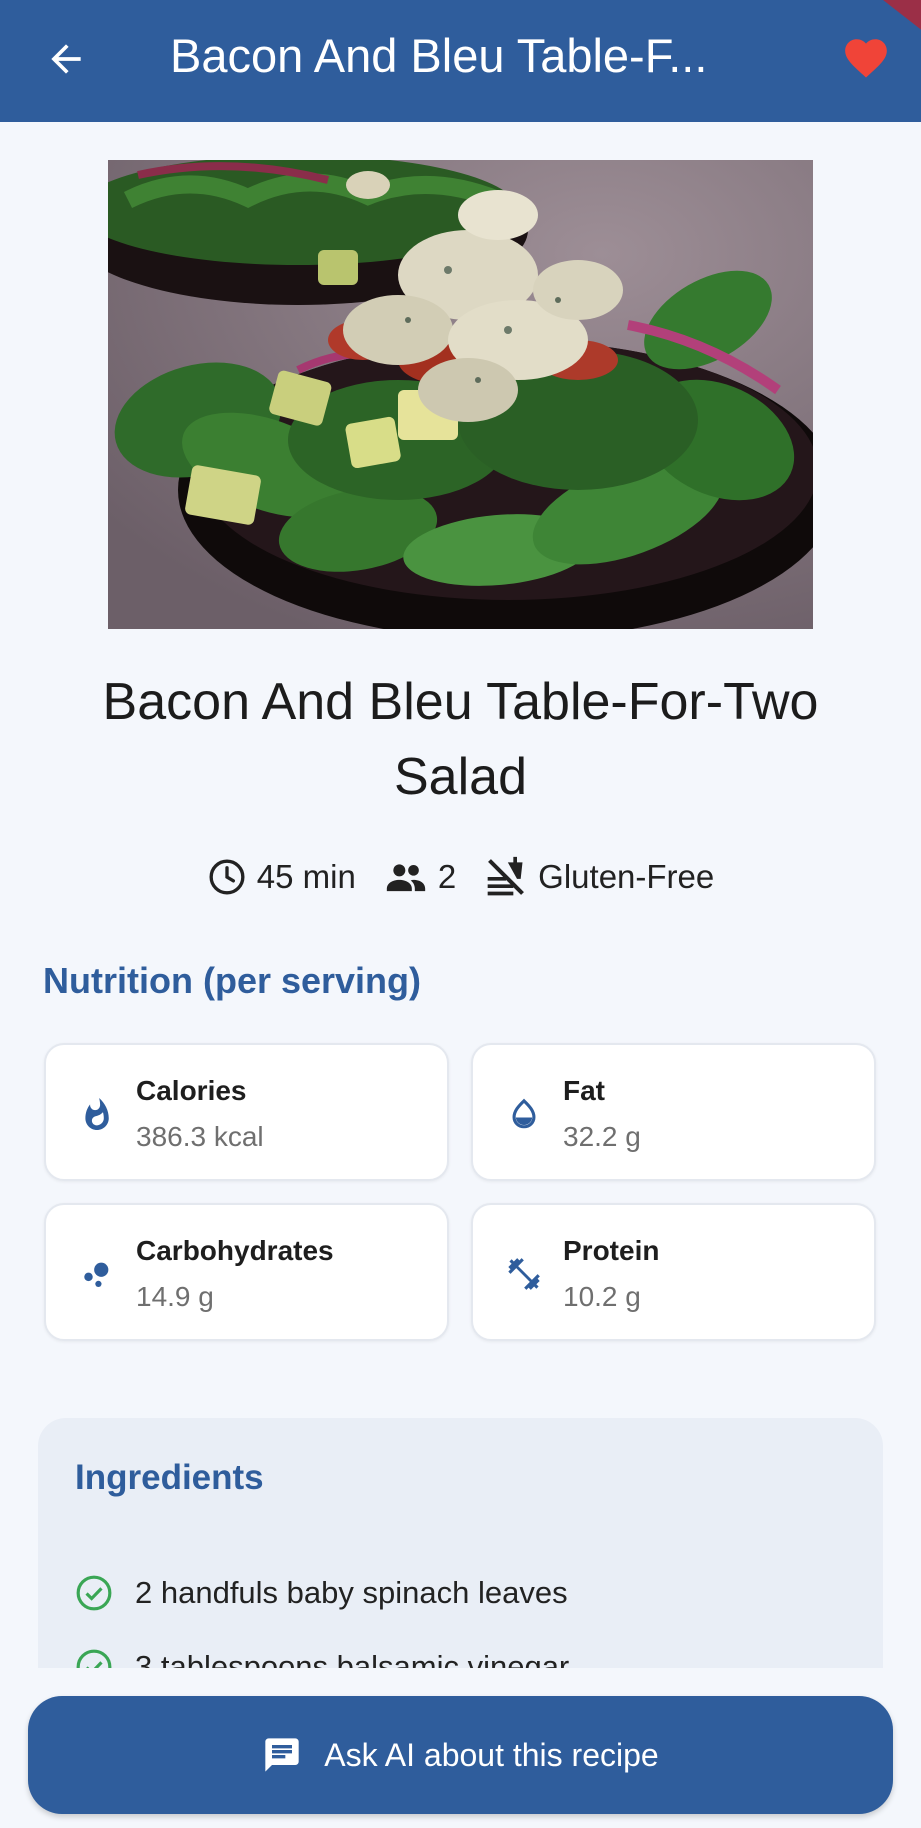 This screenshot has height=1828, width=921. I want to click on debug-banner-corner, so click(899, 15).